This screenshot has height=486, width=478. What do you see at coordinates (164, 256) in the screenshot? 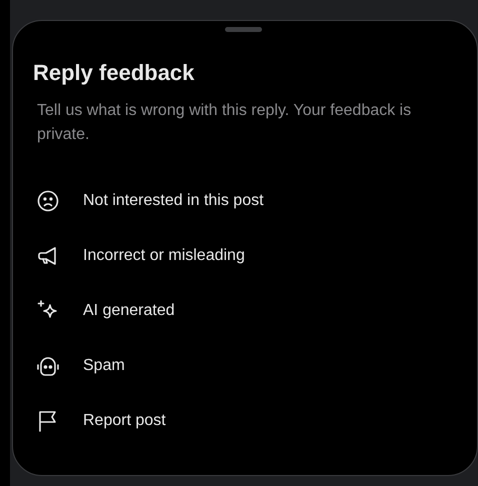
I see `menu-option: Incorrect or misleading` at bounding box center [164, 256].